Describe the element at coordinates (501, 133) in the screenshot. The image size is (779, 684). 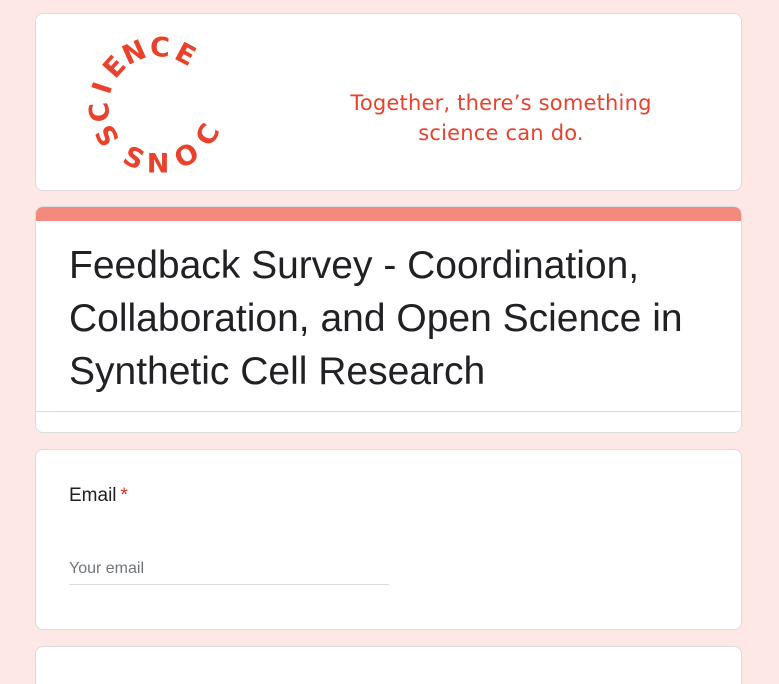
I see `tagline-line-2: science can do.` at that location.